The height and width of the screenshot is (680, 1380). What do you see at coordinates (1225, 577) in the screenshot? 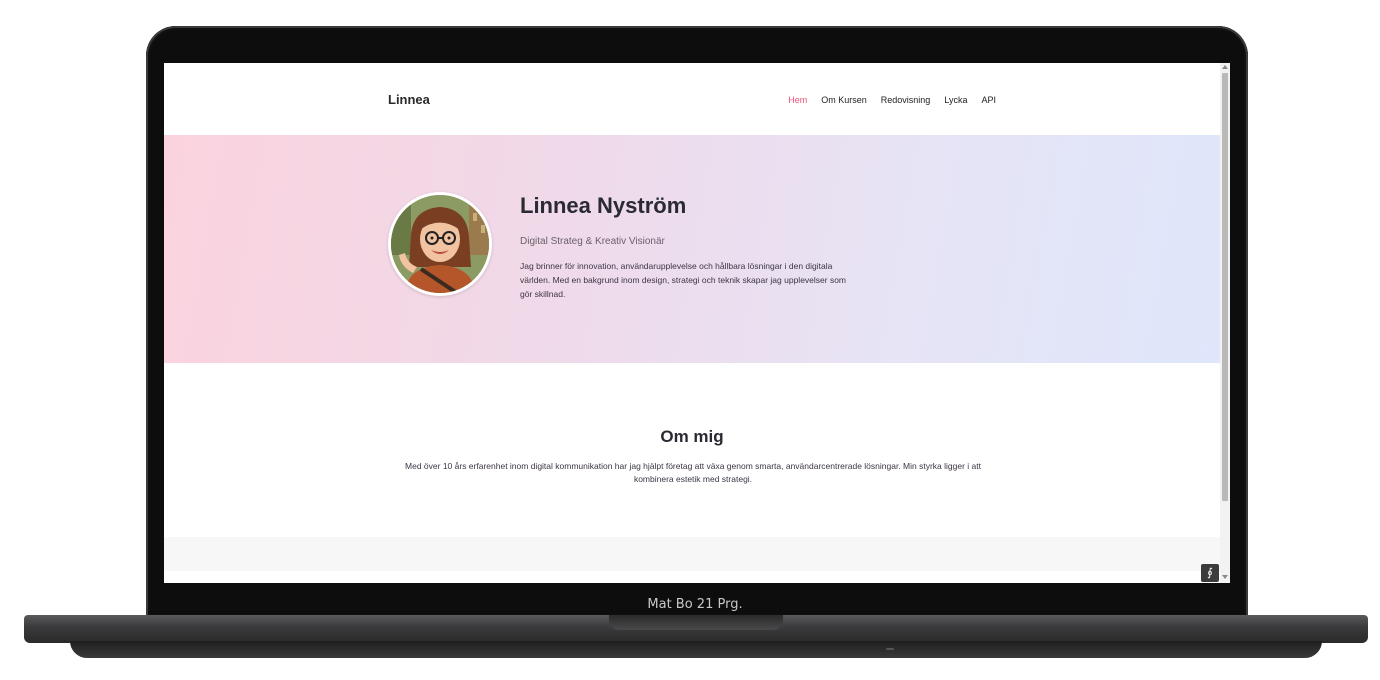
I see `scroll-down-arrow-icon` at bounding box center [1225, 577].